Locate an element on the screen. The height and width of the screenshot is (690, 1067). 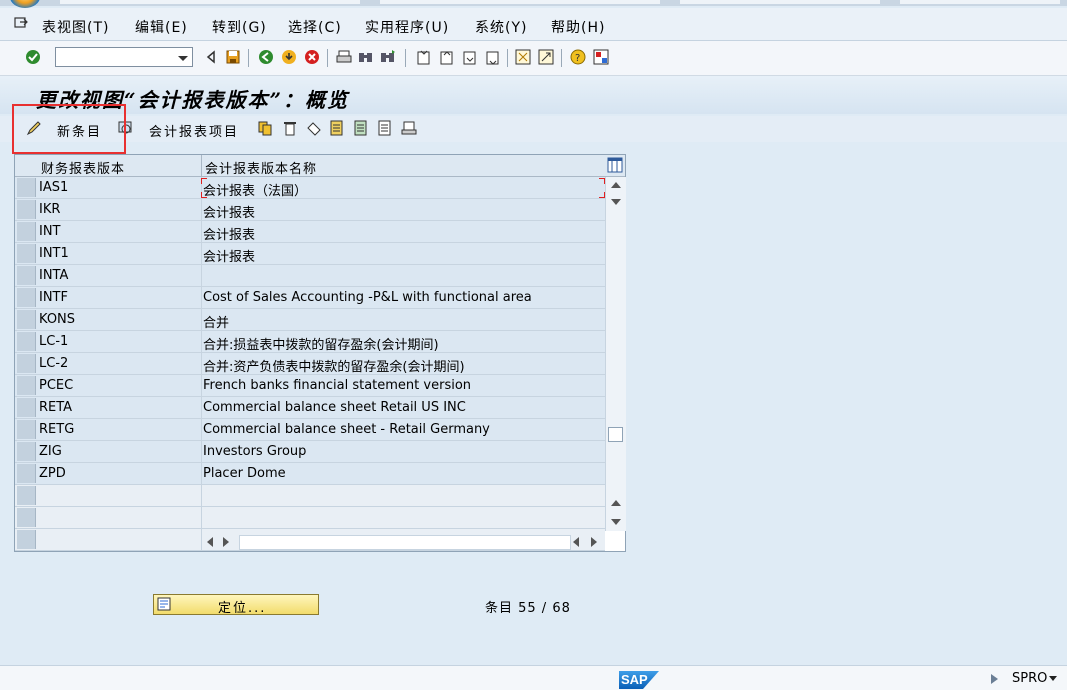
table-row: INT1 会计报表 is located at coordinates (310, 254).